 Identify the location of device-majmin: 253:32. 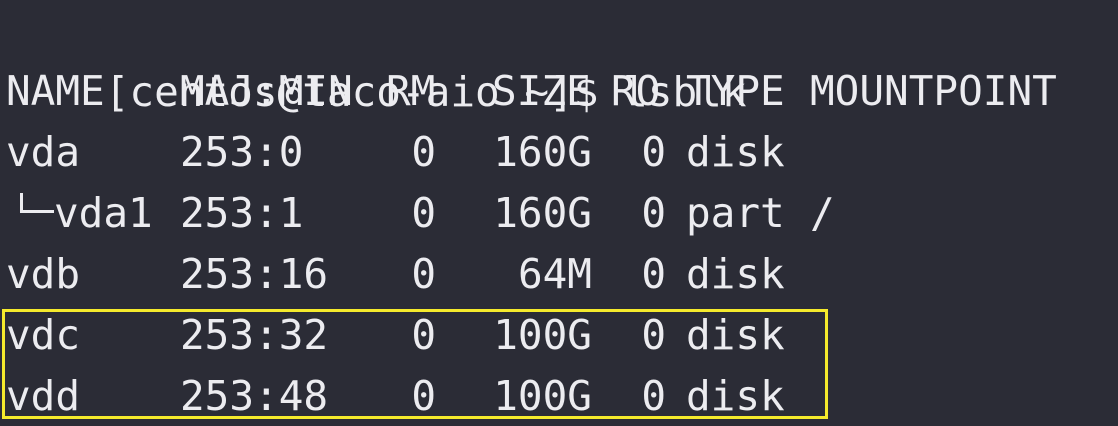
(254, 335).